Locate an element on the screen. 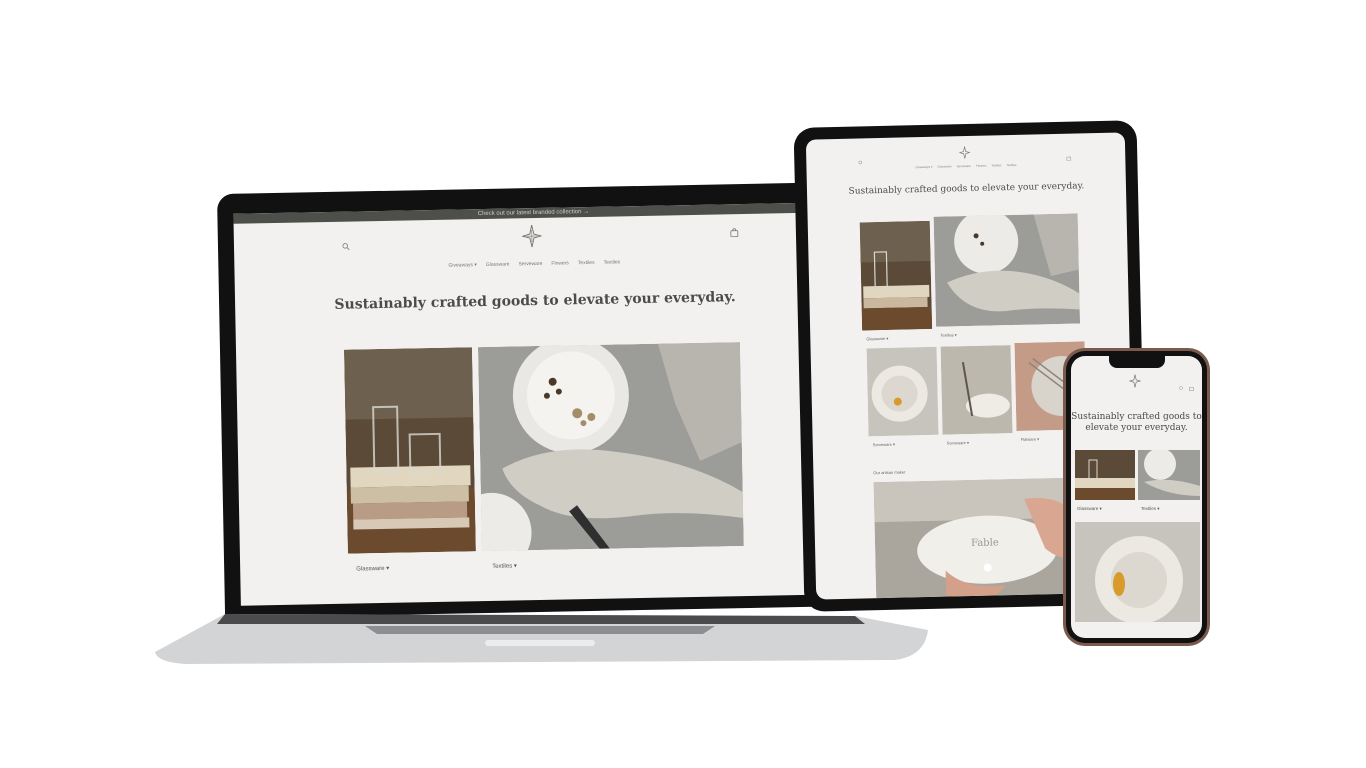 The image size is (1366, 768). tile-caption-serveware-2: Serveware ▾ is located at coordinates (958, 443).